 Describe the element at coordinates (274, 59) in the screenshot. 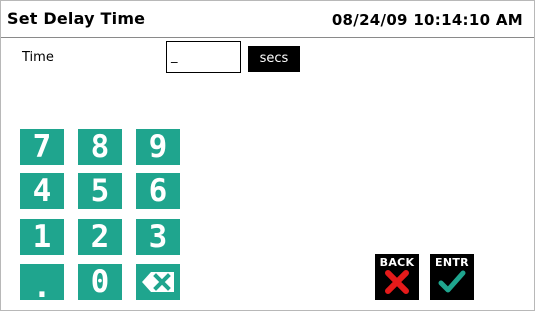

I see `units-label: secs` at that location.